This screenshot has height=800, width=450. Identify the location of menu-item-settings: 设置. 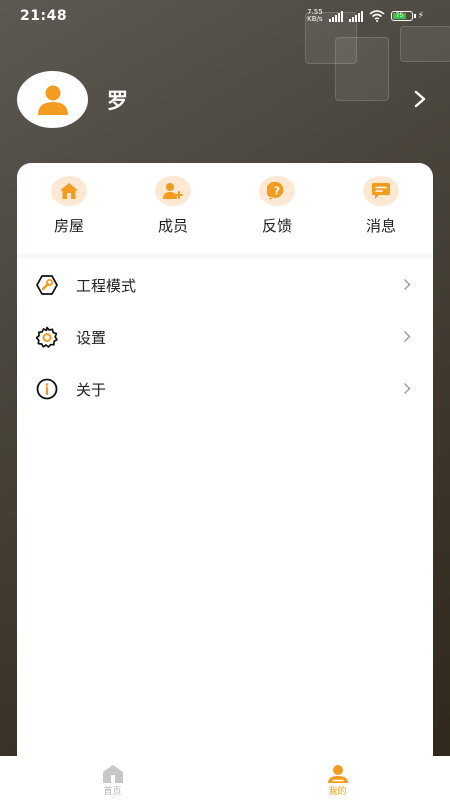
(225, 336).